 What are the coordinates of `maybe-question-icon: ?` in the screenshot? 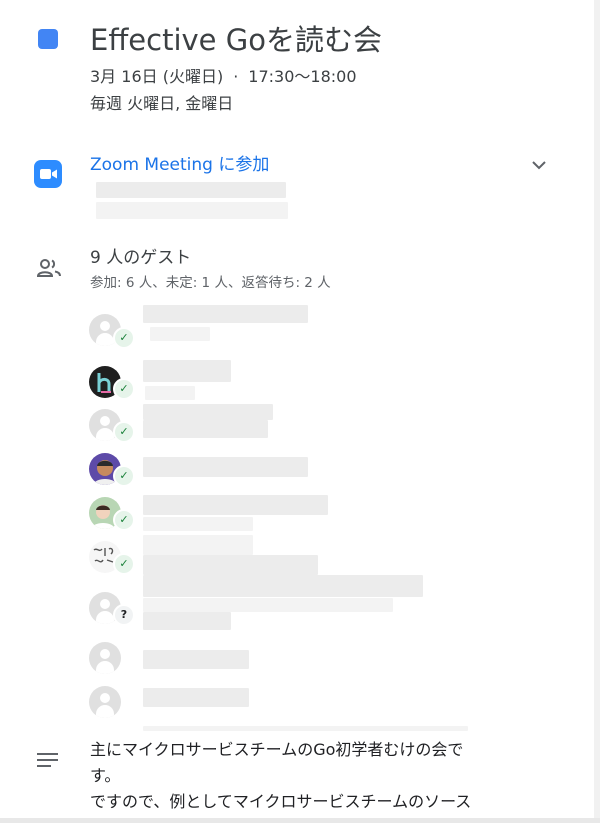 It's located at (124, 615).